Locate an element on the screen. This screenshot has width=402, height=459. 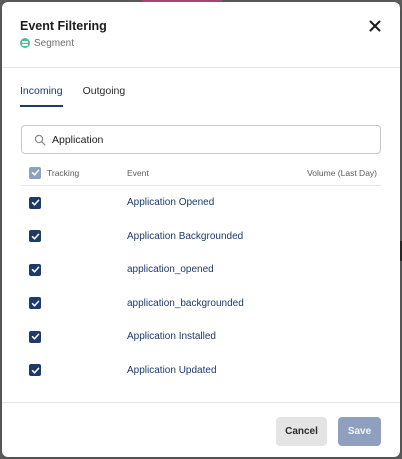
save-button: Save is located at coordinates (359, 431).